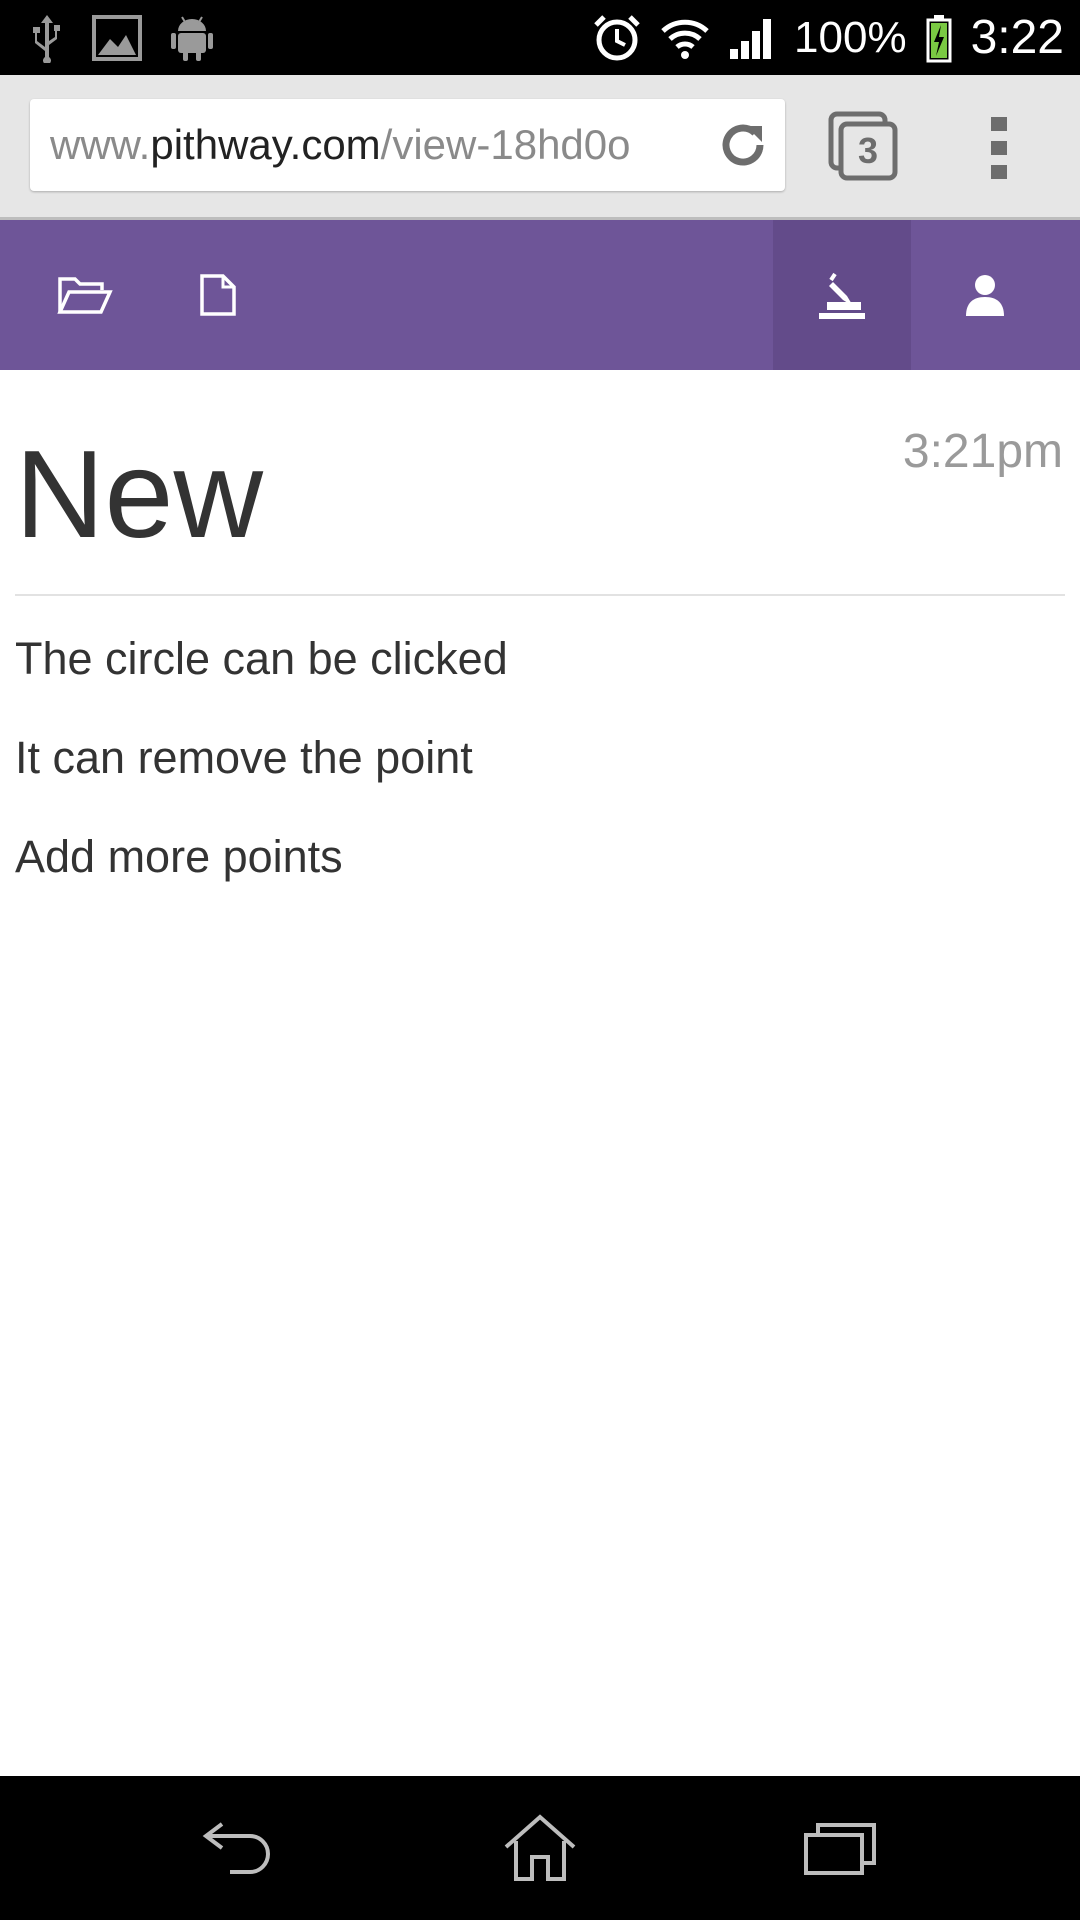 The image size is (1080, 1920). I want to click on title-divider, so click(540, 595).